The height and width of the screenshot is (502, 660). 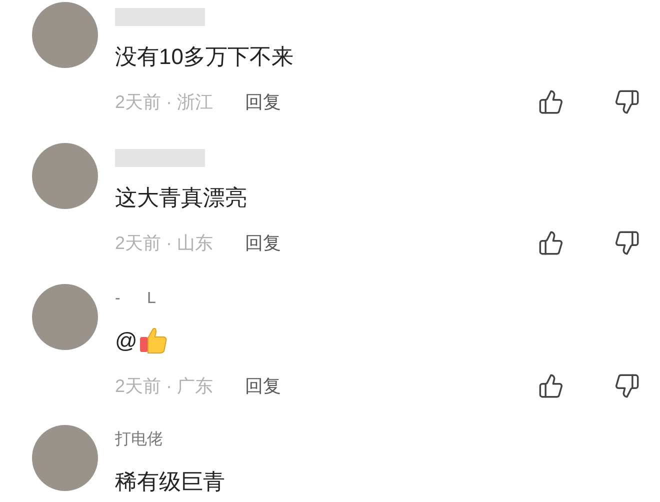 I want to click on comment-text: 没有10多万下不来, so click(x=204, y=56).